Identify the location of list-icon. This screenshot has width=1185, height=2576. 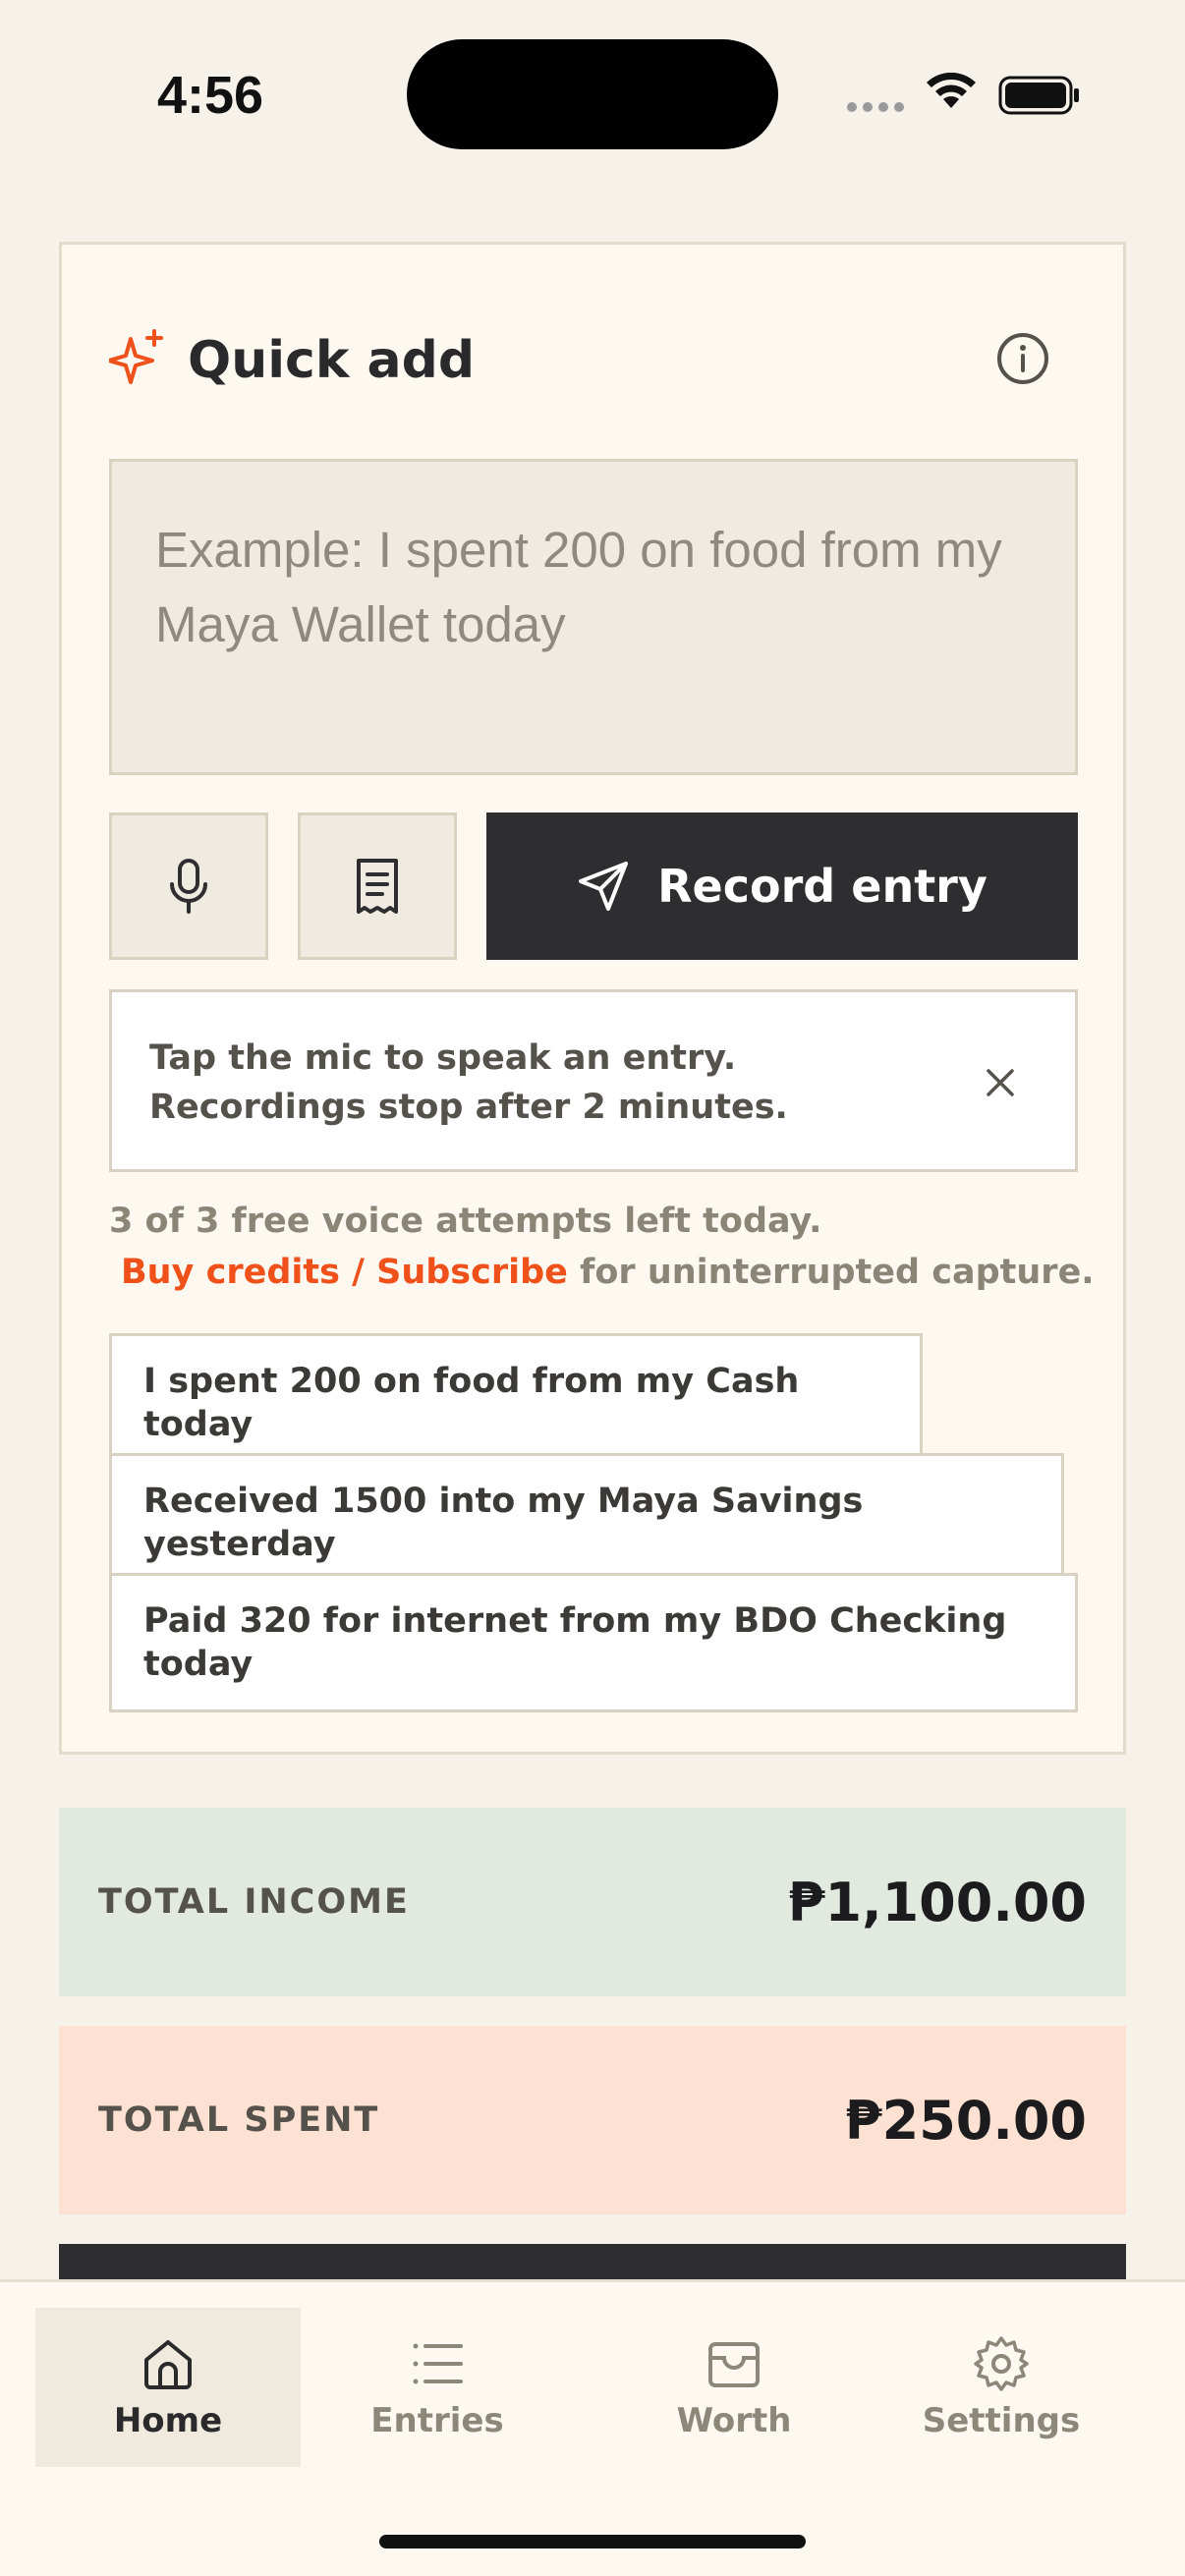
(438, 2363).